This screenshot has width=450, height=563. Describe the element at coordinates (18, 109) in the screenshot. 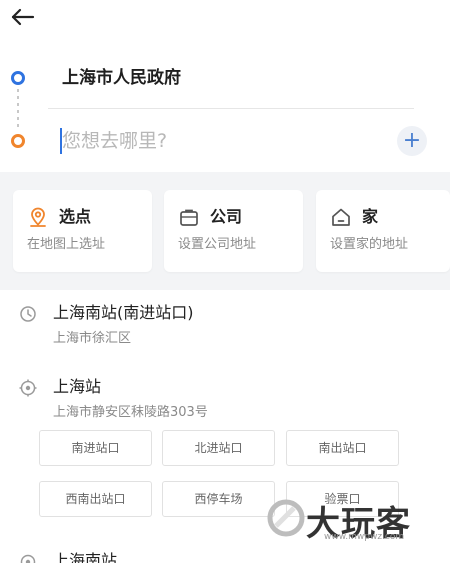

I see `route-connector` at that location.